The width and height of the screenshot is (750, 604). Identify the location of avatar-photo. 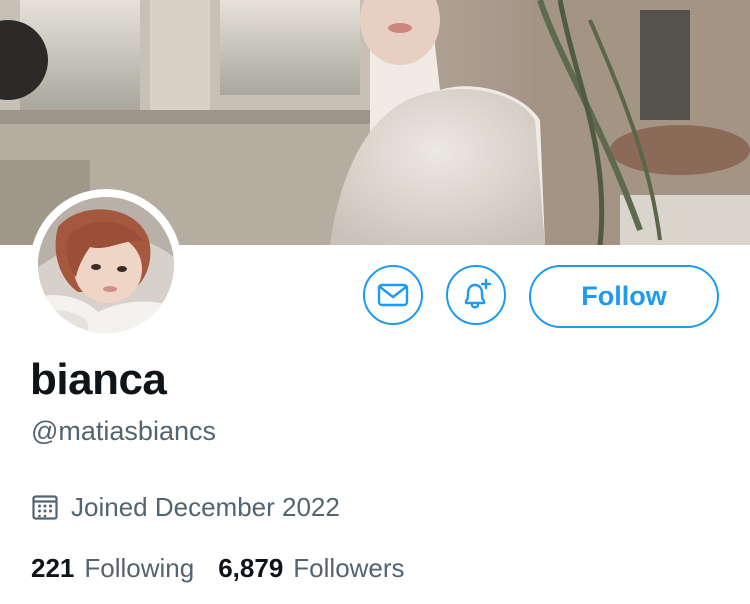
(106, 265).